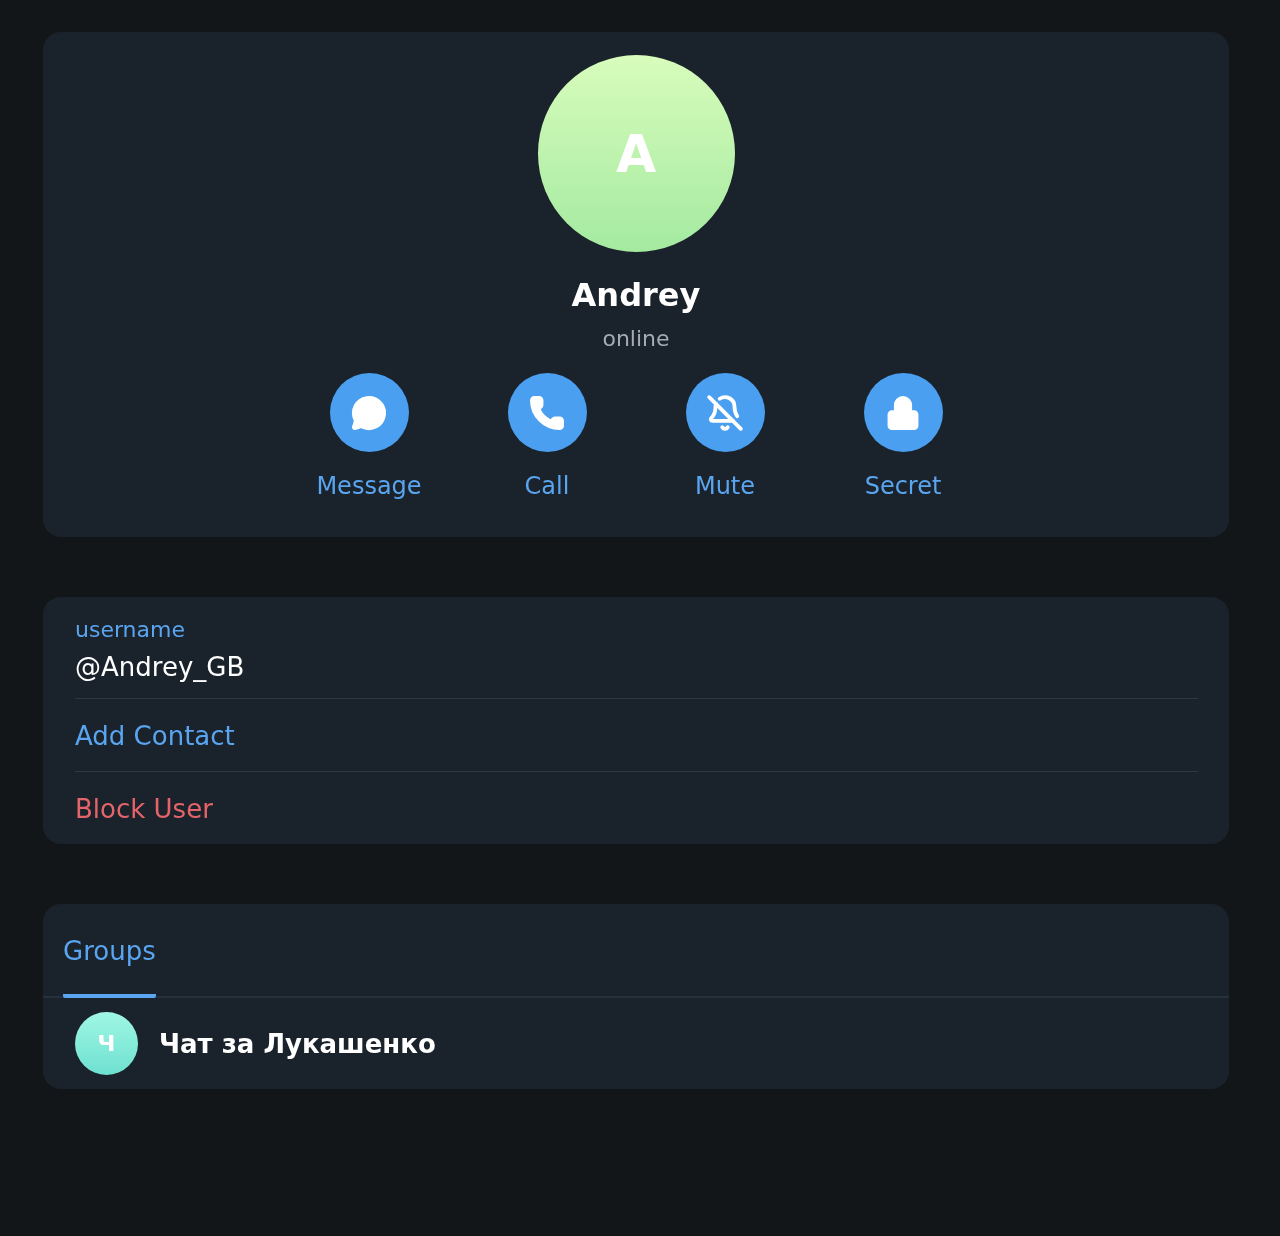  I want to click on message-button: Message, so click(369, 436).